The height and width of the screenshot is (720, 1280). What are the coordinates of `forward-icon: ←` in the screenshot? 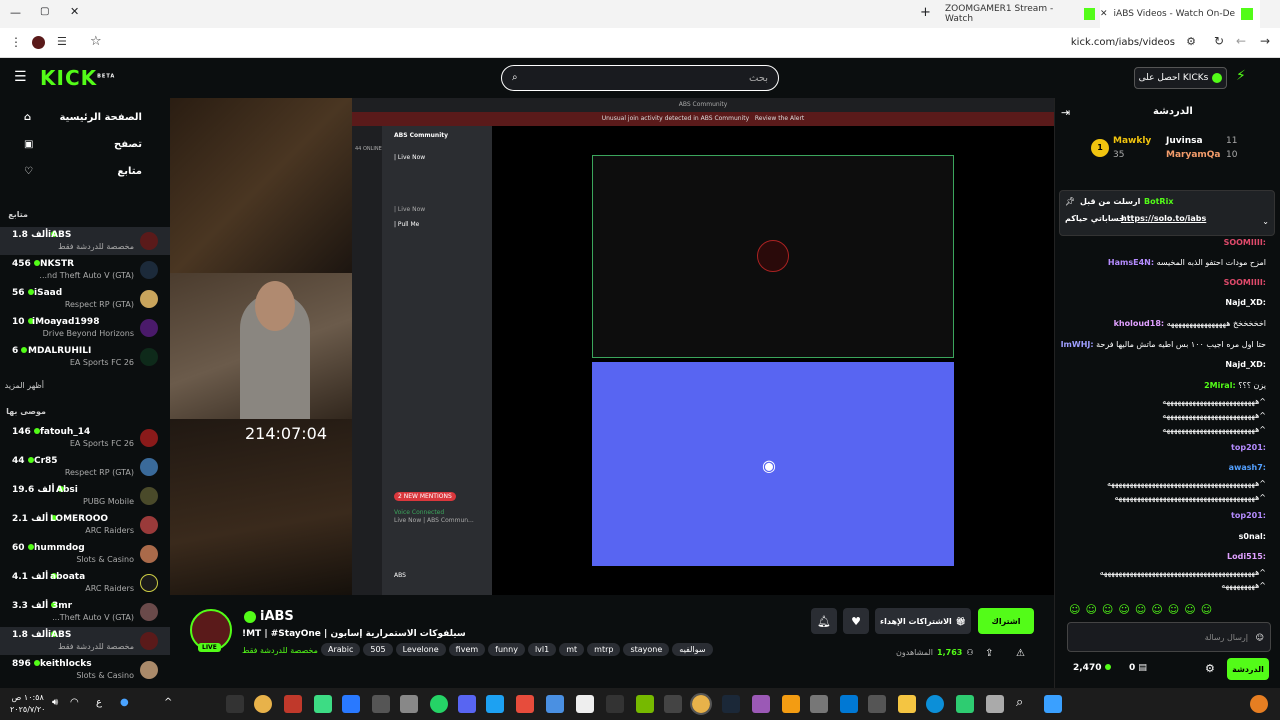 It's located at (1241, 41).